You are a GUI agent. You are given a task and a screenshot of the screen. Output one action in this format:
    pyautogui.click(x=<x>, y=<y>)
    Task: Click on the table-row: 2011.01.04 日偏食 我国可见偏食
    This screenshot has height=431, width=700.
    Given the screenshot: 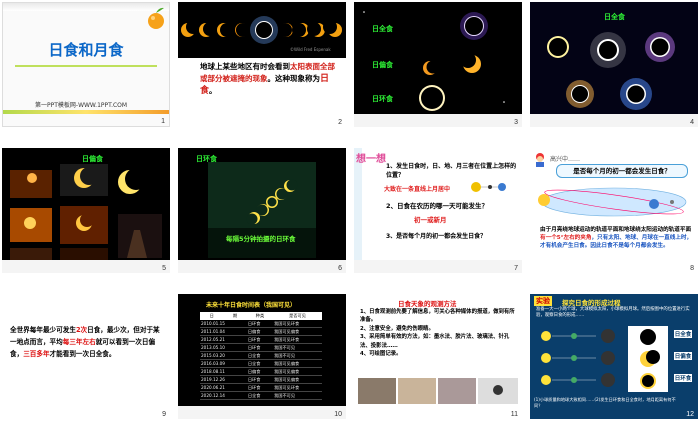 What is the action you would take?
    pyautogui.click(x=261, y=332)
    